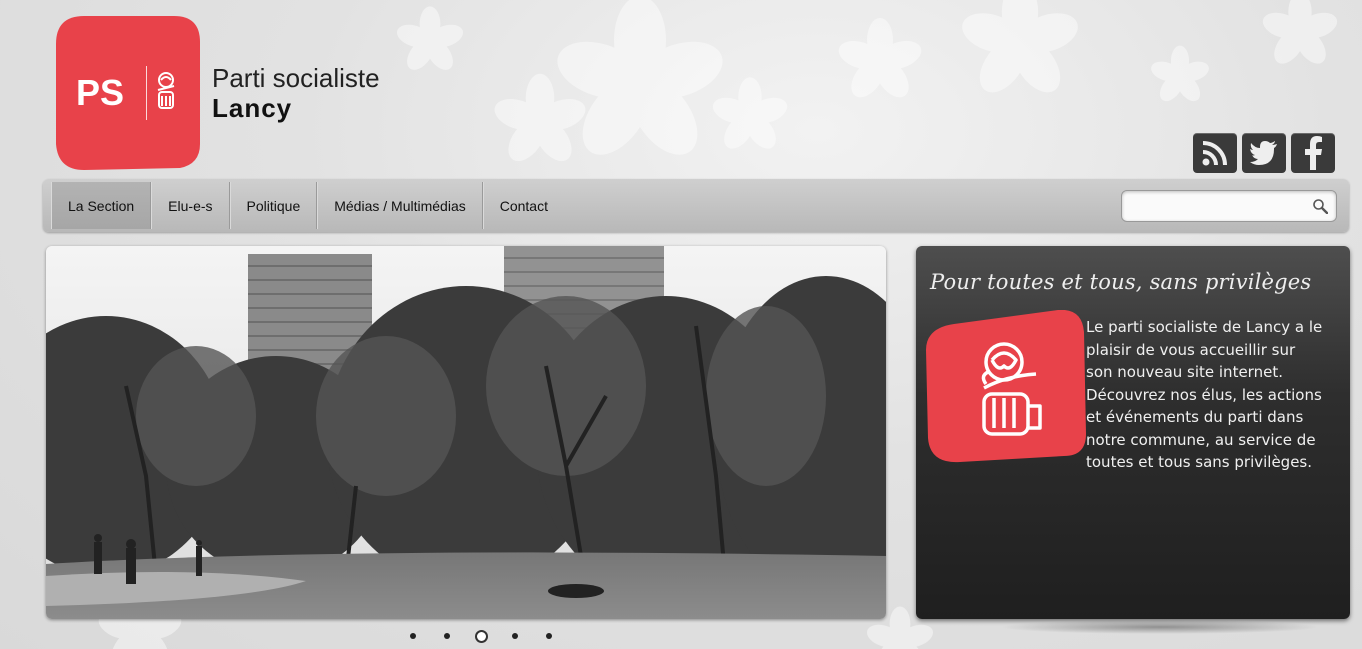 Image resolution: width=1362 pixels, height=649 pixels. Describe the element at coordinates (101, 205) in the screenshot. I see `nav-item-la-section: La Section` at that location.